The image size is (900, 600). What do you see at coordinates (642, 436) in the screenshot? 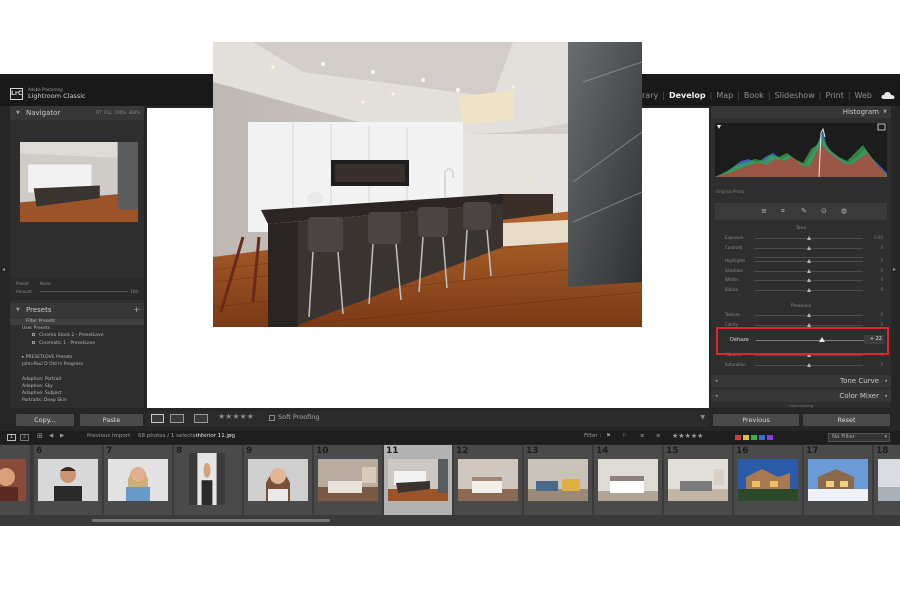
I see `rating-filter-icon: ≥` at bounding box center [642, 436].